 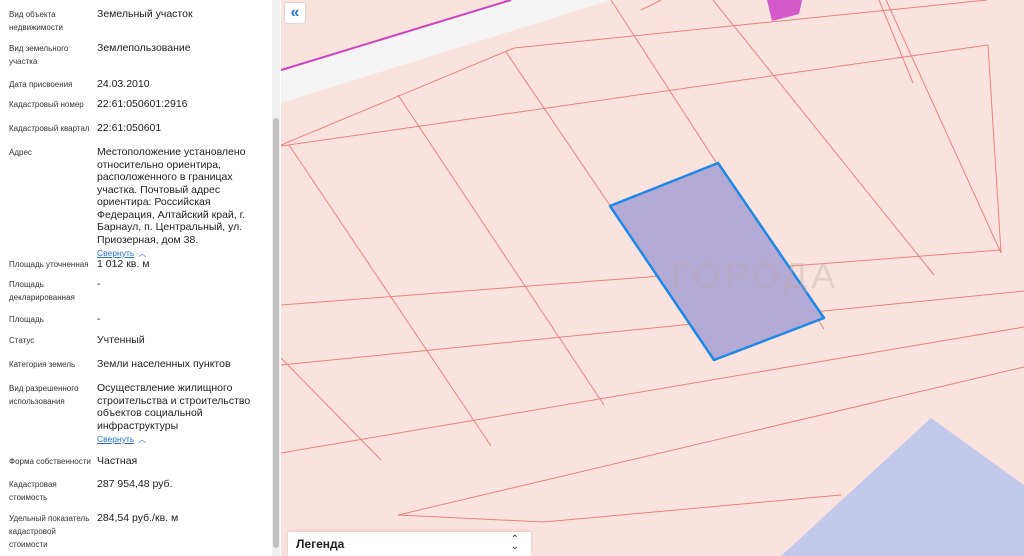 What do you see at coordinates (20, 152) in the screenshot?
I see `field-label: Адрес` at bounding box center [20, 152].